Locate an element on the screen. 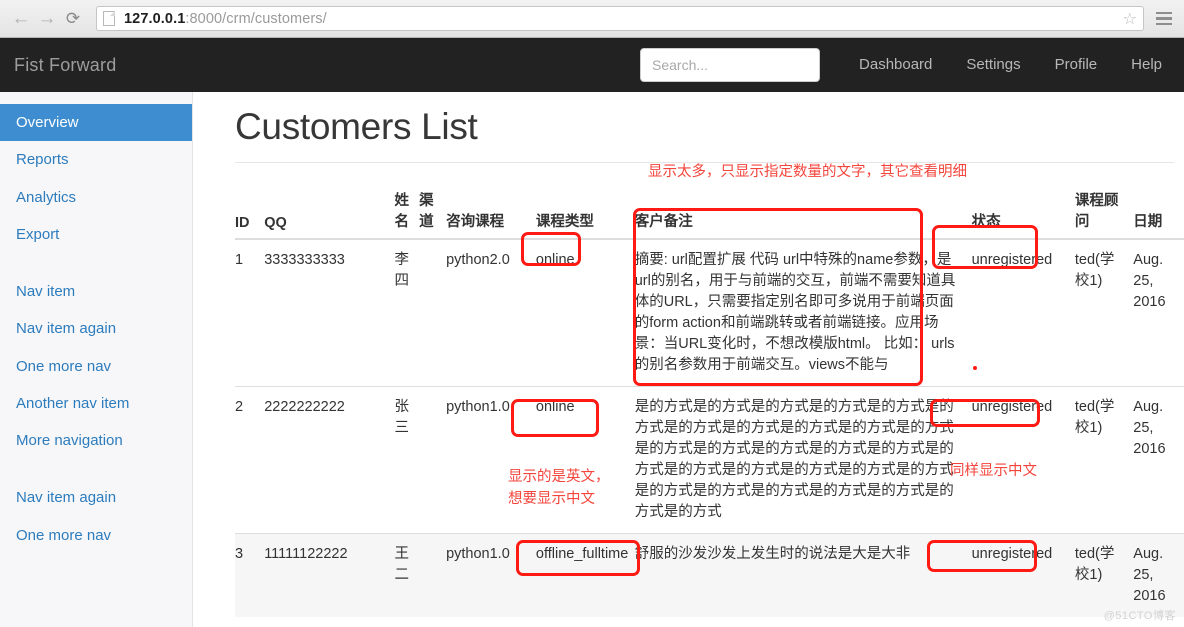 This screenshot has height=627, width=1184. col-header-status: 状态 is located at coordinates (1023, 212).